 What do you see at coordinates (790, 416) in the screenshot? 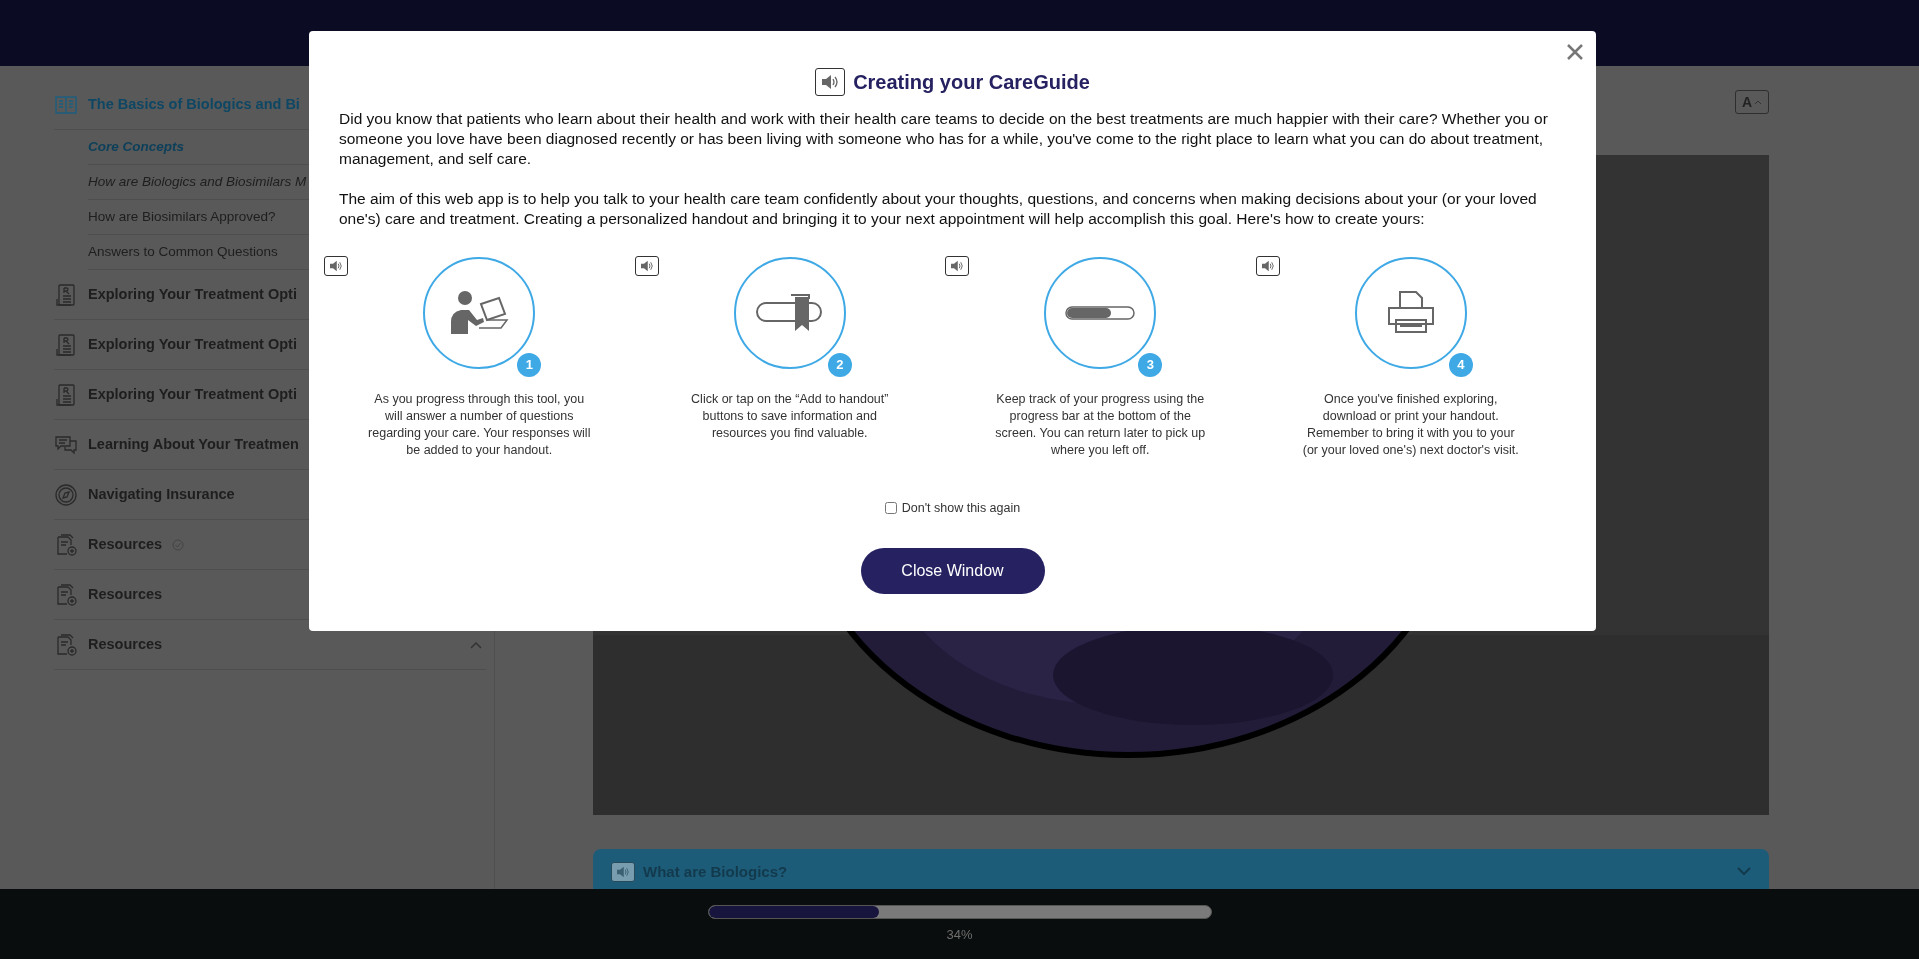
I see `step-description: Click or tap on the “Add to handout” buttons to save information and resources you find valuable.` at bounding box center [790, 416].